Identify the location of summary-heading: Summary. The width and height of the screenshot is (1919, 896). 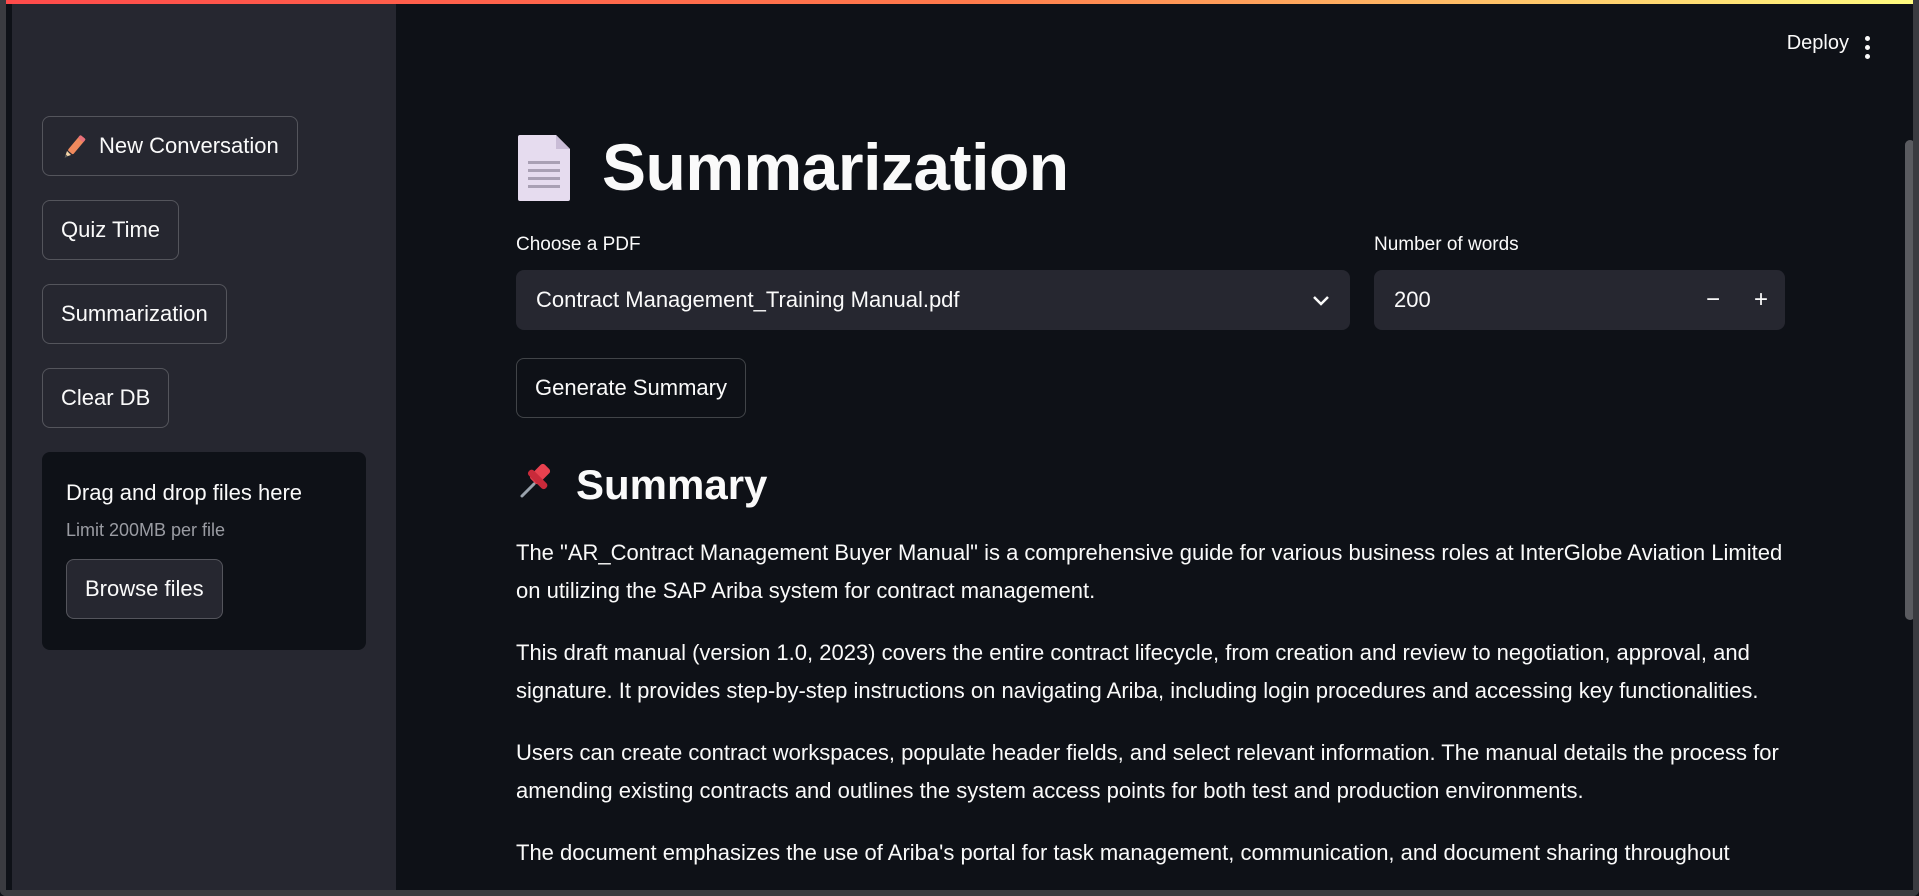
(641, 485).